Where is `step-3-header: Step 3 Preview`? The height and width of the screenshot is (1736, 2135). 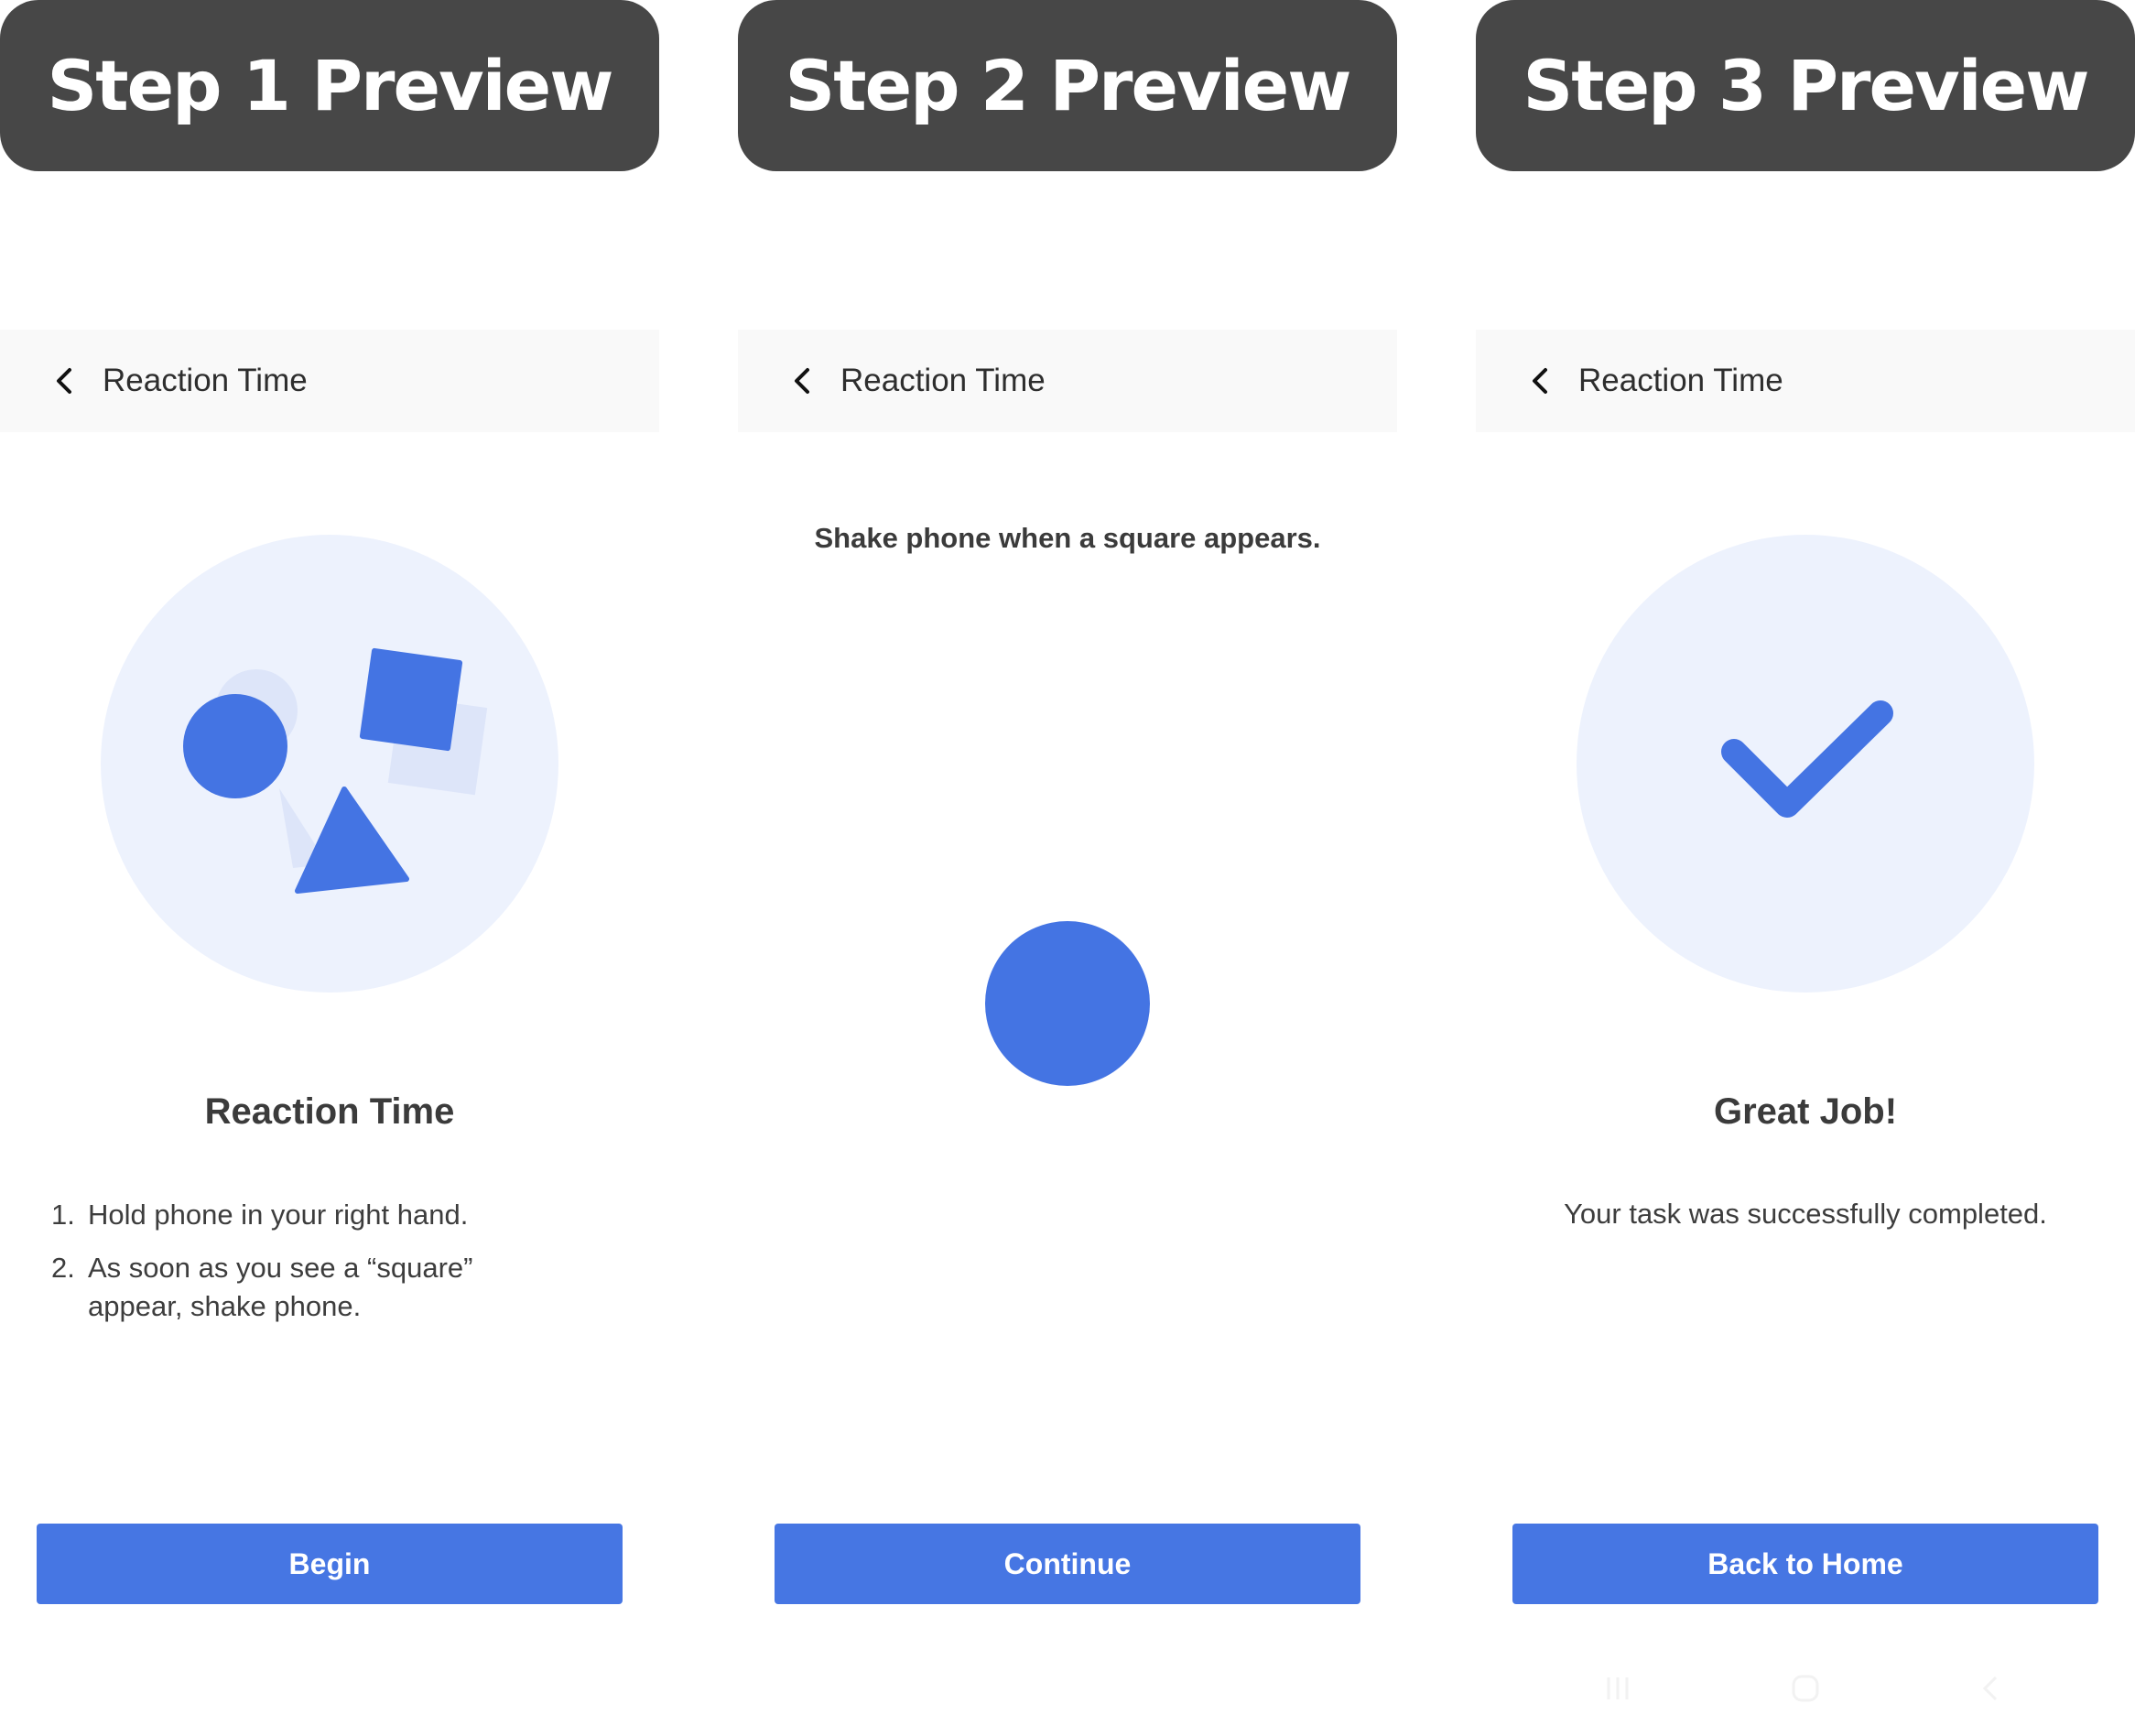
step-3-header: Step 3 Preview is located at coordinates (1806, 85).